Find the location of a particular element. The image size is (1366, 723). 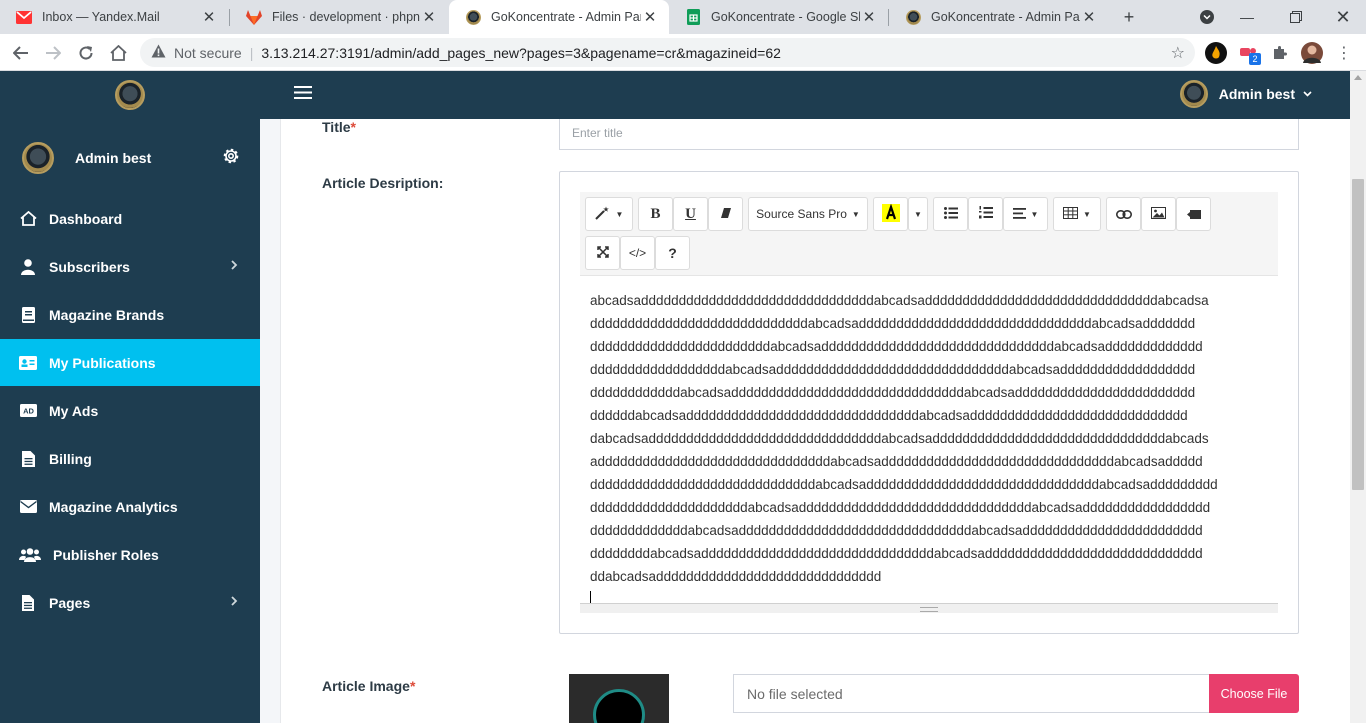

chevron-down-icon is located at coordinates (1307, 94).